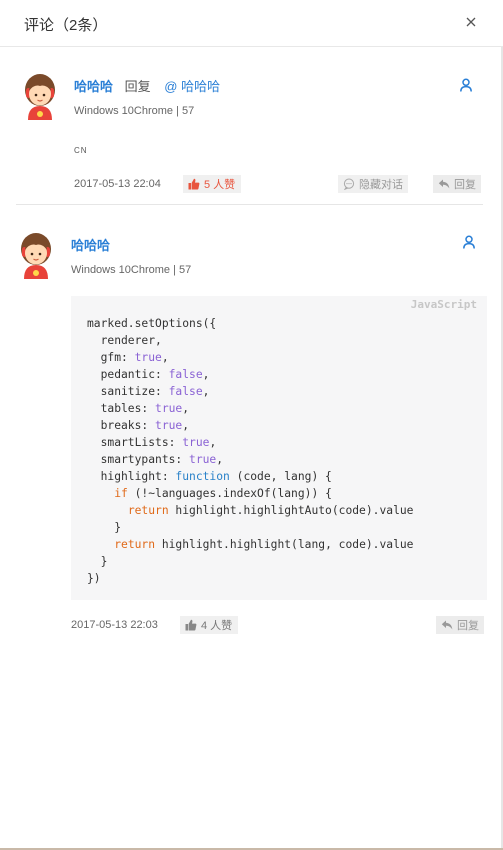 This screenshot has width=503, height=850. I want to click on dialog-title: 评论（2条）, so click(66, 25).